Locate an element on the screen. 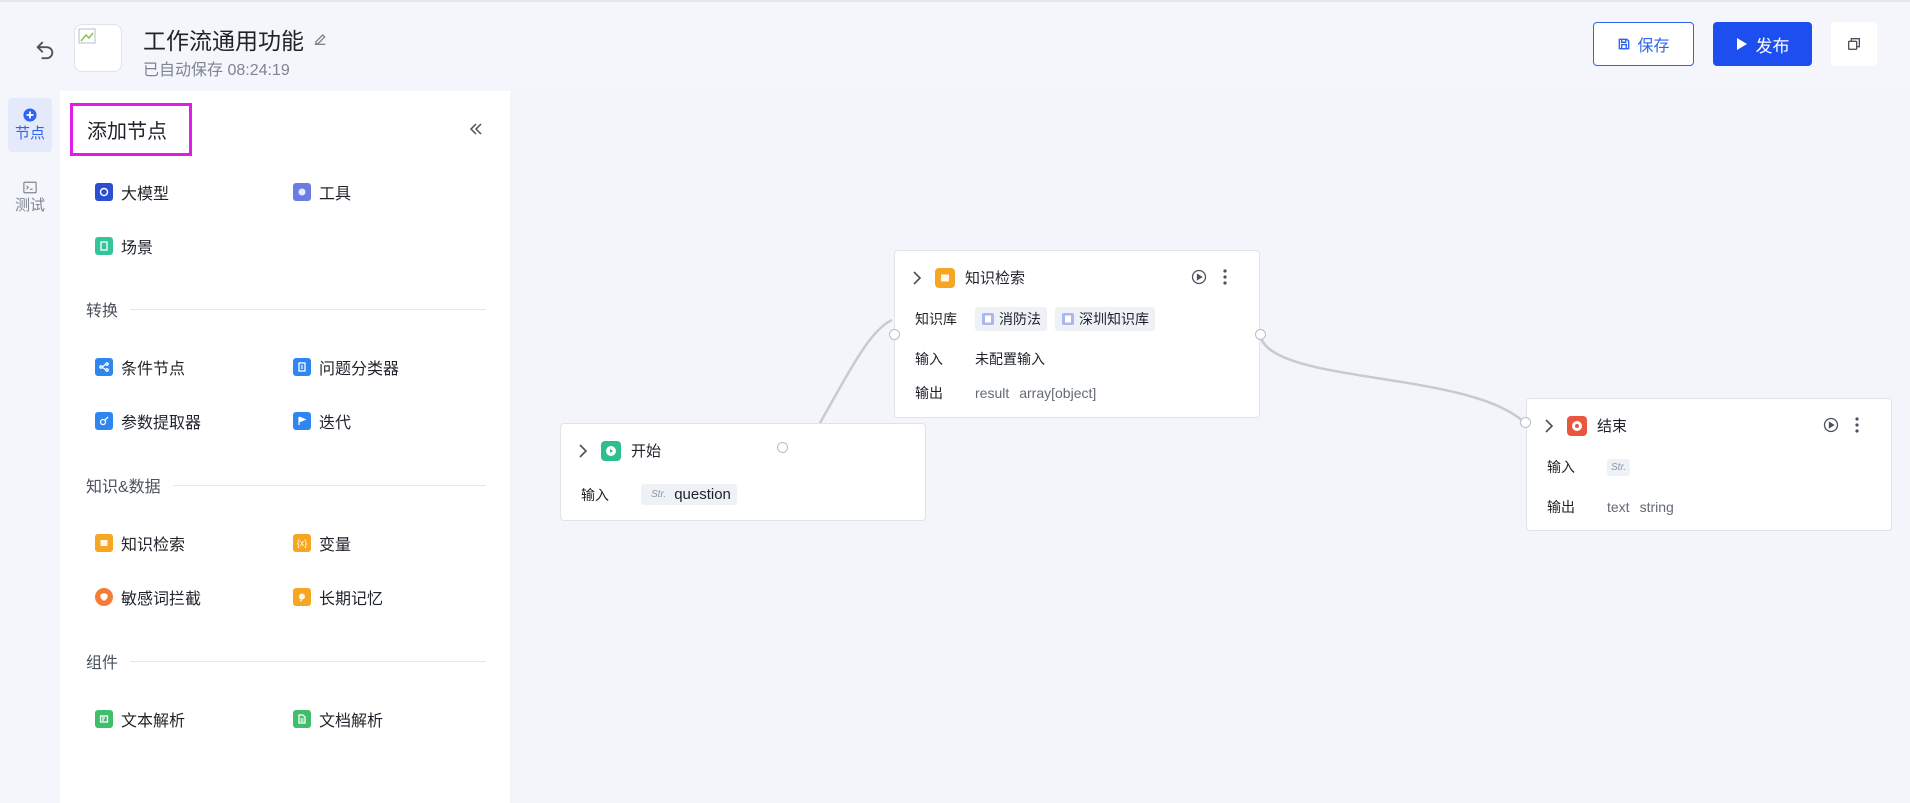  output-name: text is located at coordinates (1618, 507).